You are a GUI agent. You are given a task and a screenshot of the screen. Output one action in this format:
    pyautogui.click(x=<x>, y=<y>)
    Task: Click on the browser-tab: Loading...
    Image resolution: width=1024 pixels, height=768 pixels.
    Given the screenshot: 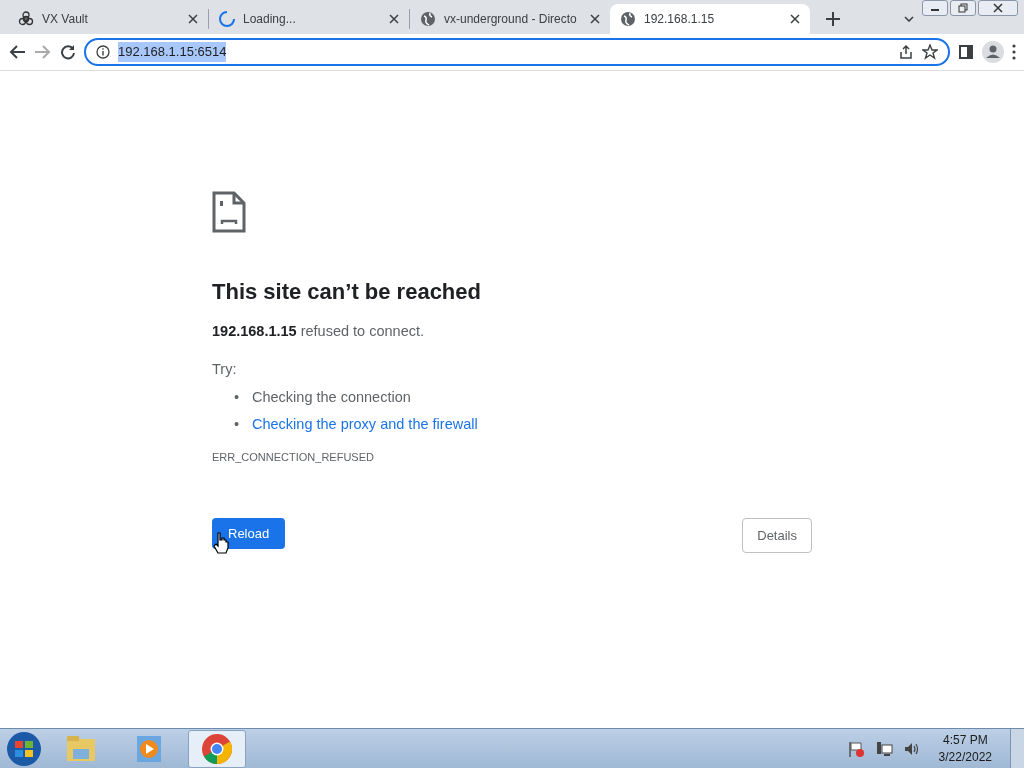 What is the action you would take?
    pyautogui.click(x=309, y=19)
    